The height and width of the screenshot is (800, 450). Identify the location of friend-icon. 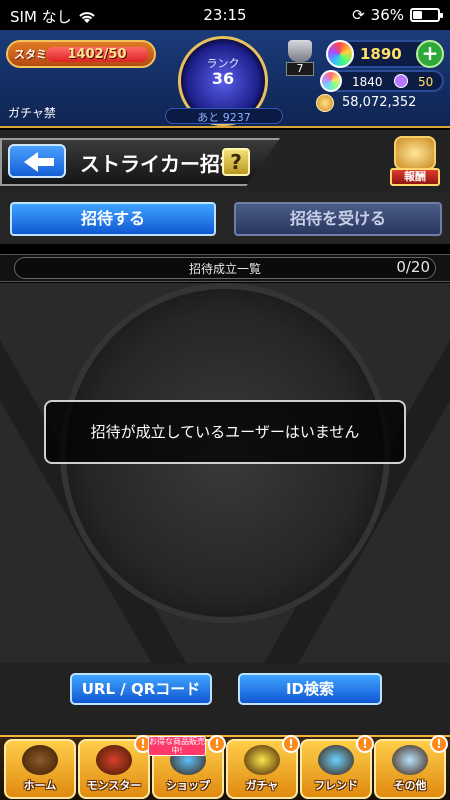
(336, 760).